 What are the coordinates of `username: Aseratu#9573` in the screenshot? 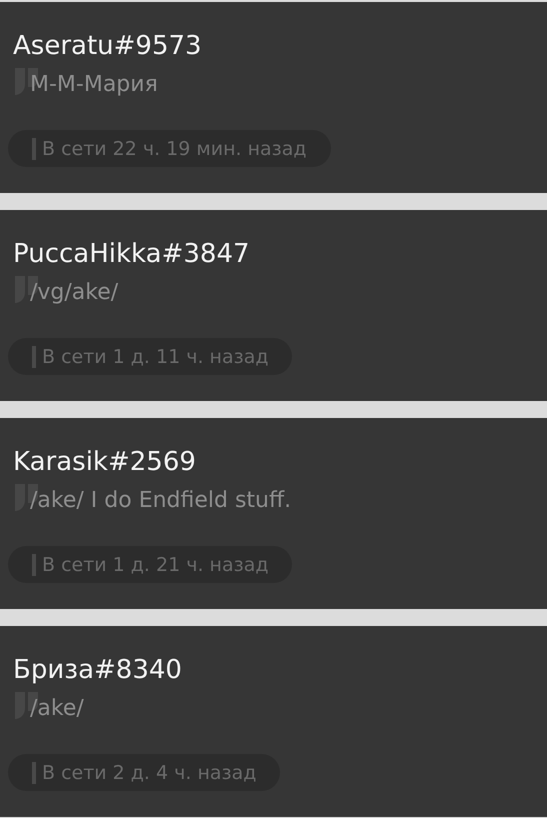 It's located at (107, 46).